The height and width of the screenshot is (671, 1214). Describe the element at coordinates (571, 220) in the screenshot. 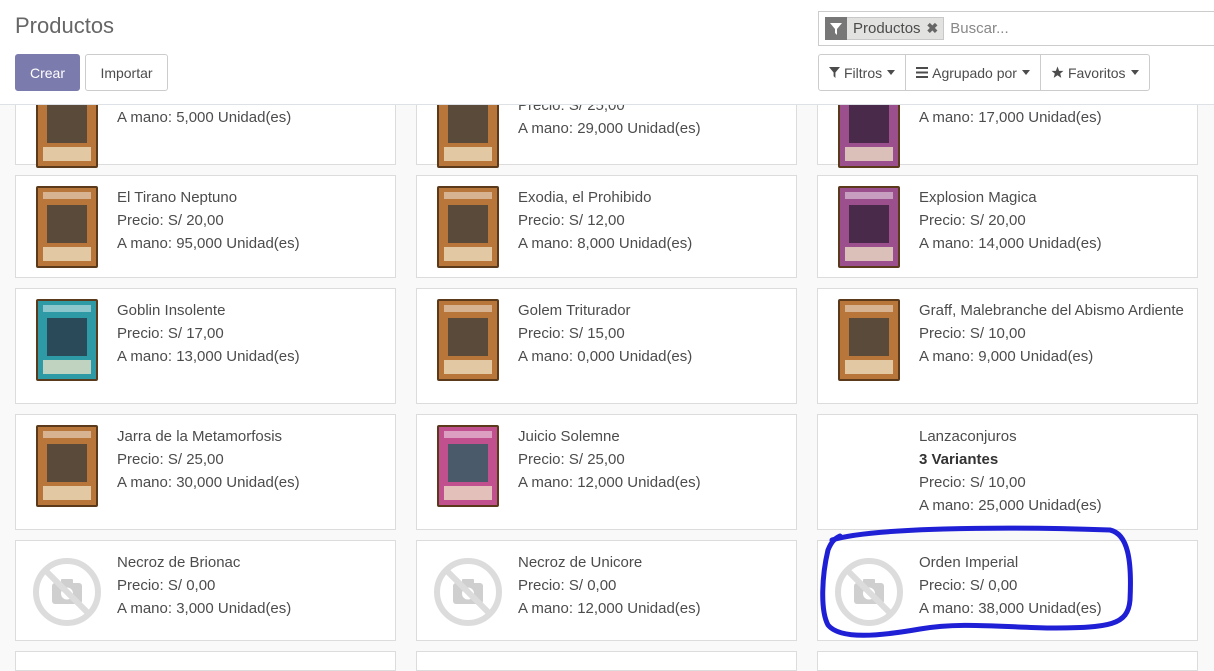

I see `product-price: Precio: S/ 12,00` at that location.